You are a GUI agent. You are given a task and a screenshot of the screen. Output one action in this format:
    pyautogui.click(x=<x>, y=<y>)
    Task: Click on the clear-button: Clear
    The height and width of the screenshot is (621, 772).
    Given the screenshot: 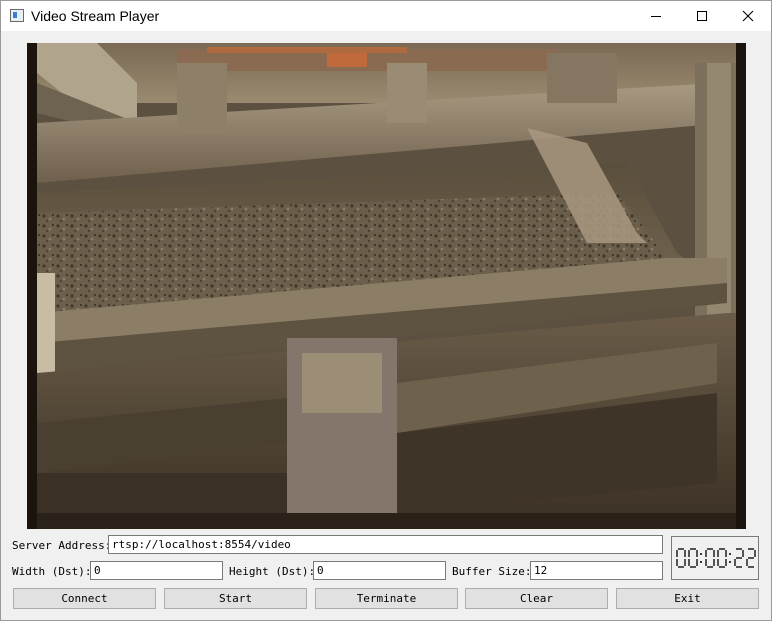 What is the action you would take?
    pyautogui.click(x=536, y=598)
    